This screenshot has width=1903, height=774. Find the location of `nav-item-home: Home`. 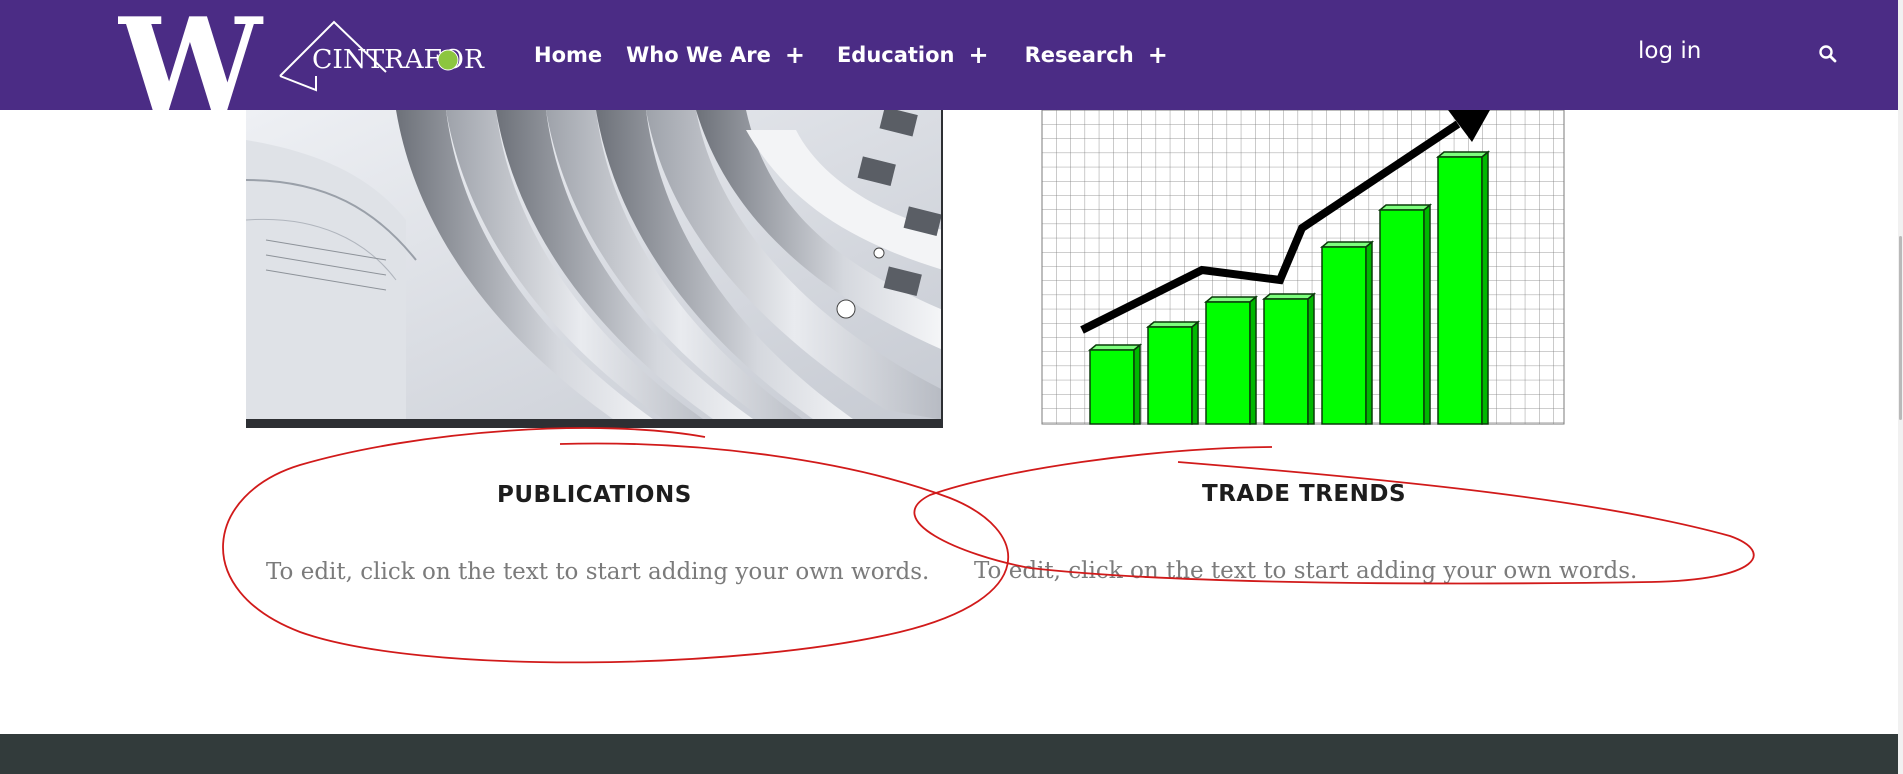

nav-item-home: Home is located at coordinates (568, 55).